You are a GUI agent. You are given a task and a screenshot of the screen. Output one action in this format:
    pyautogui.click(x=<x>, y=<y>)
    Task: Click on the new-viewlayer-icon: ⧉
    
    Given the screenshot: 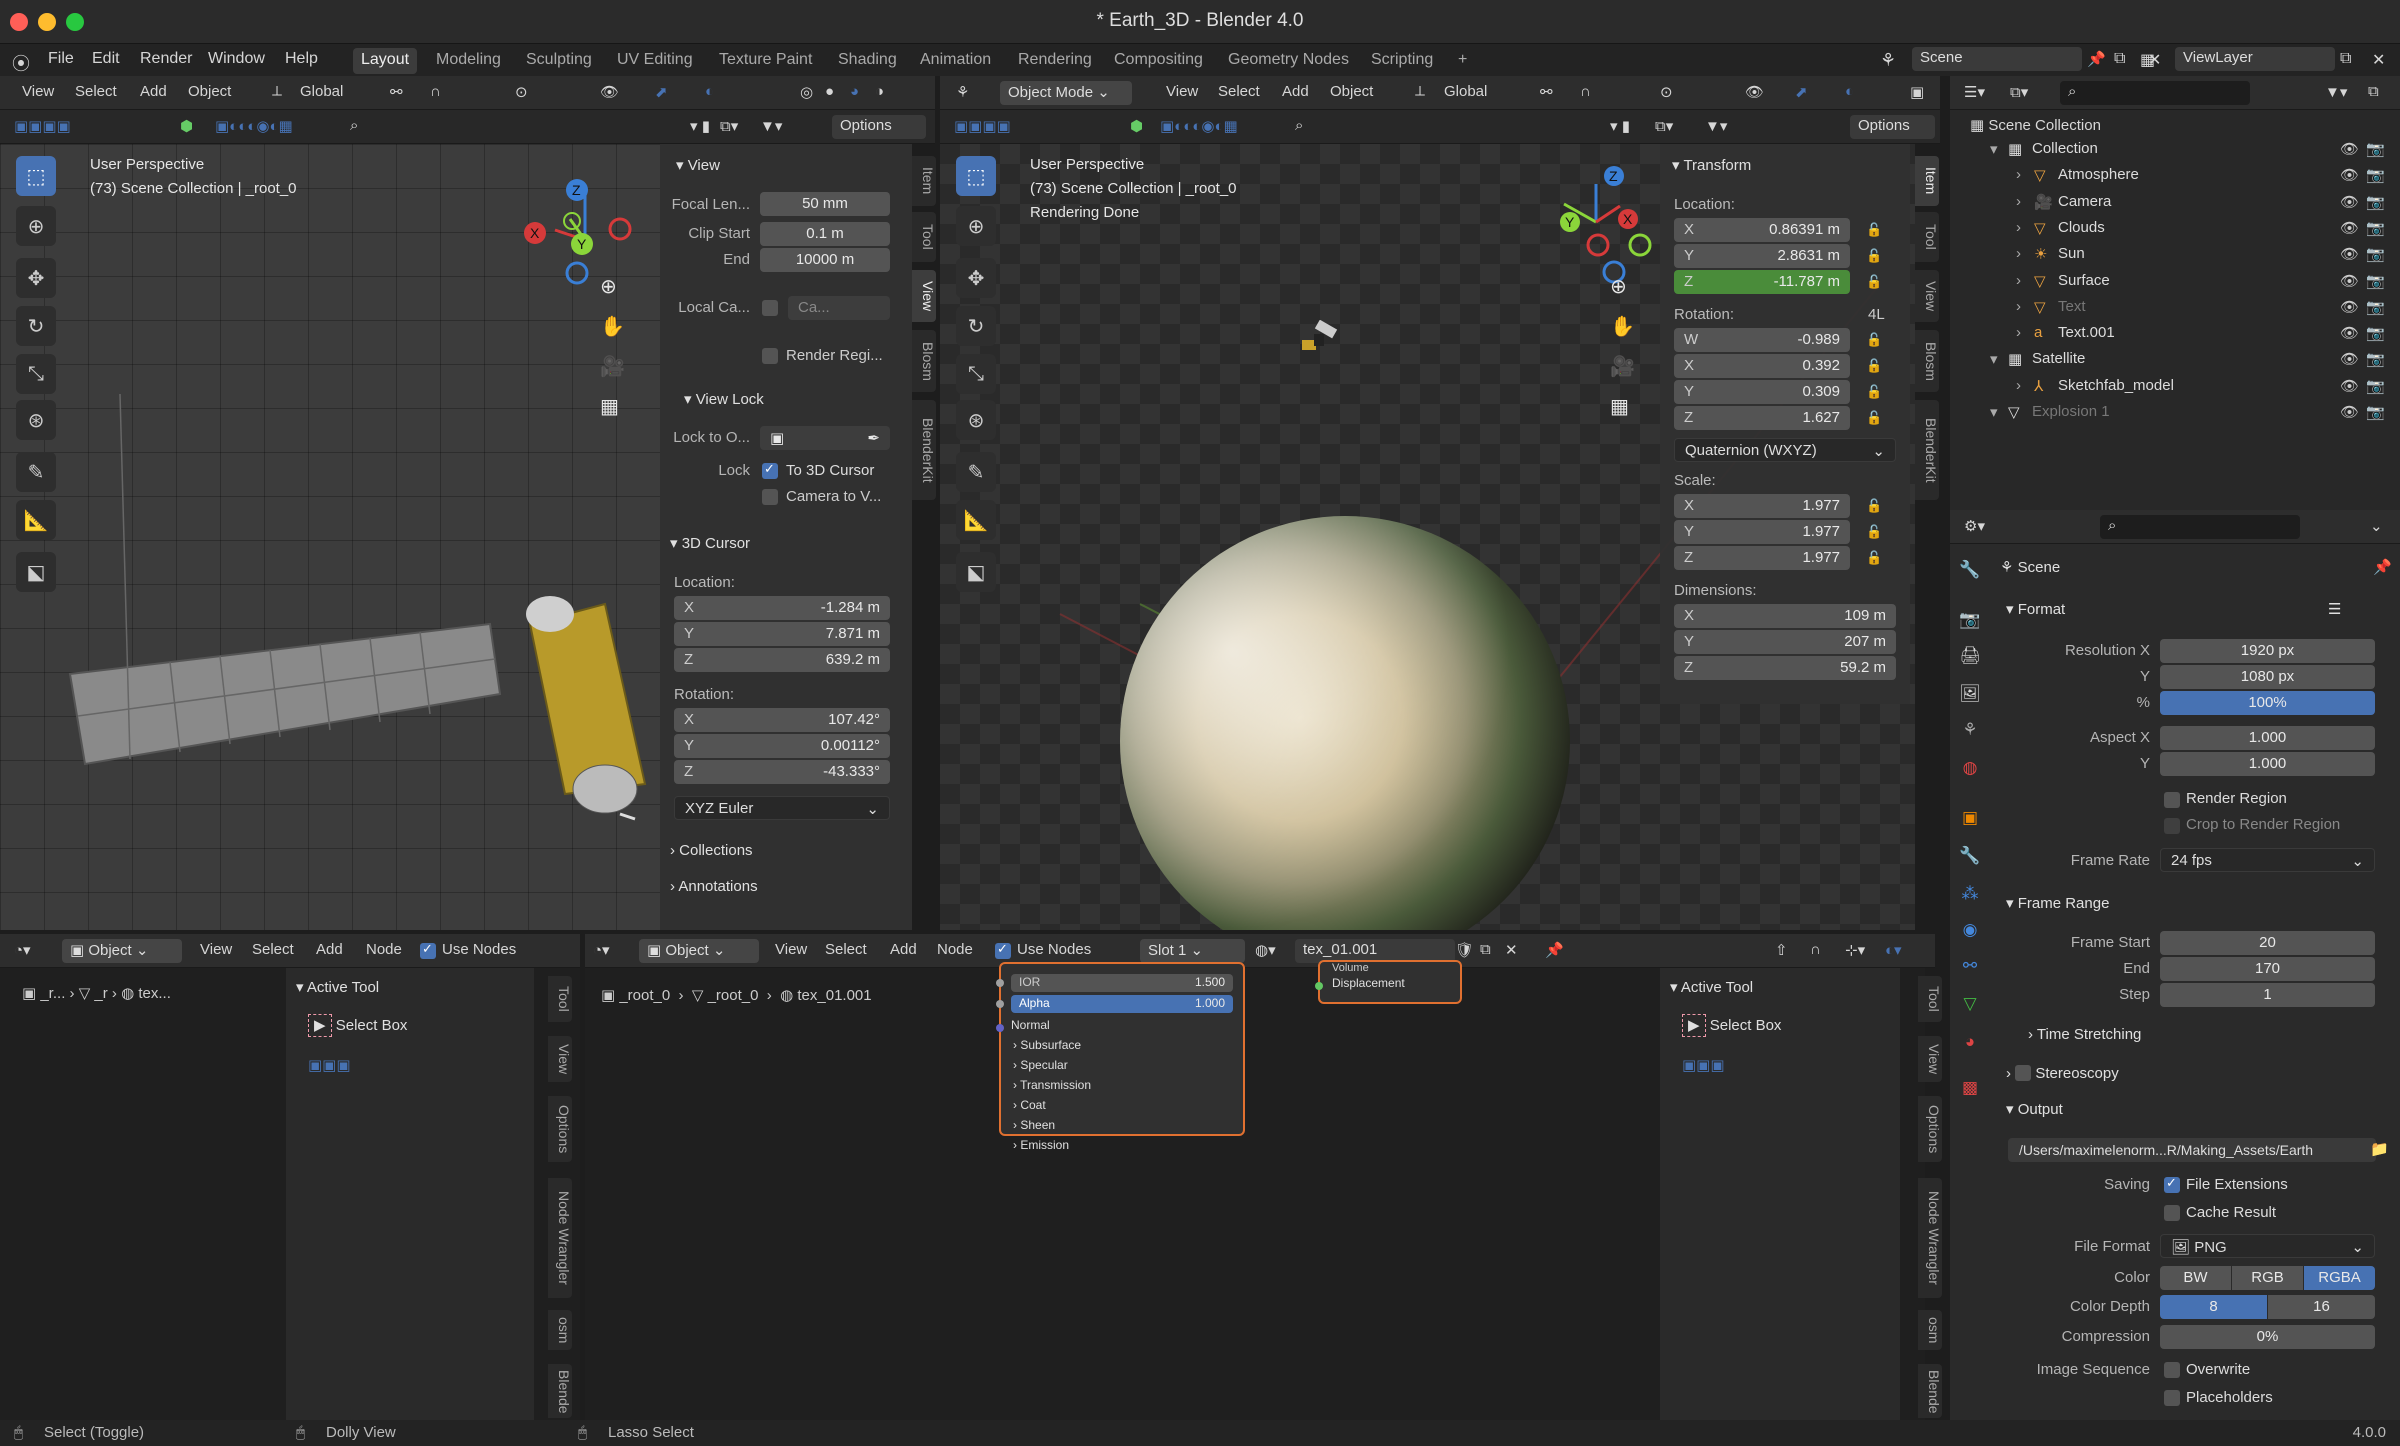 What is the action you would take?
    pyautogui.click(x=2345, y=59)
    